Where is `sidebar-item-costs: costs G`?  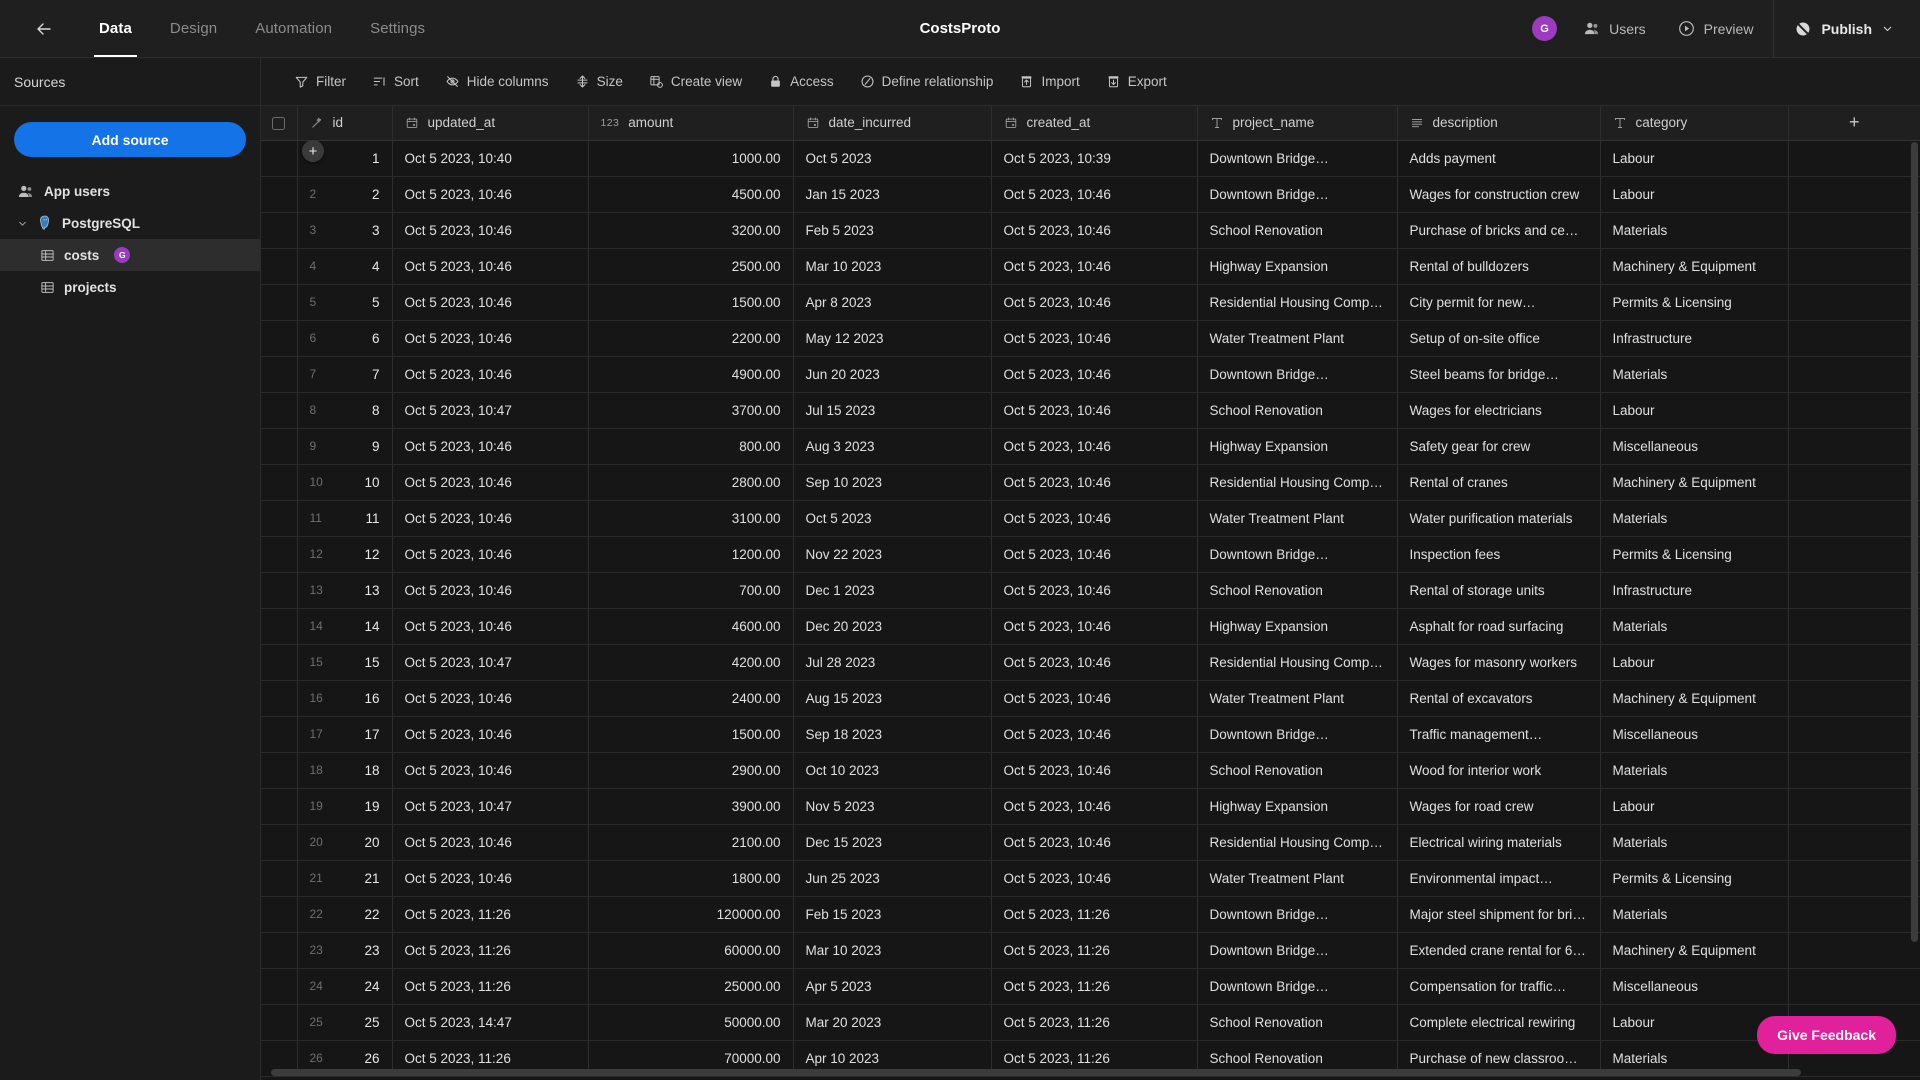 sidebar-item-costs: costs G is located at coordinates (130, 255).